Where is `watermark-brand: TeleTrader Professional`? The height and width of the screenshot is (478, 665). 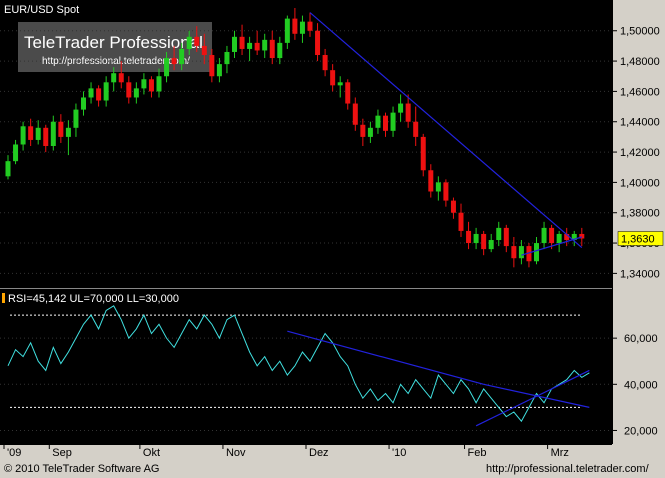
watermark-brand: TeleTrader Professional is located at coordinates (113, 42).